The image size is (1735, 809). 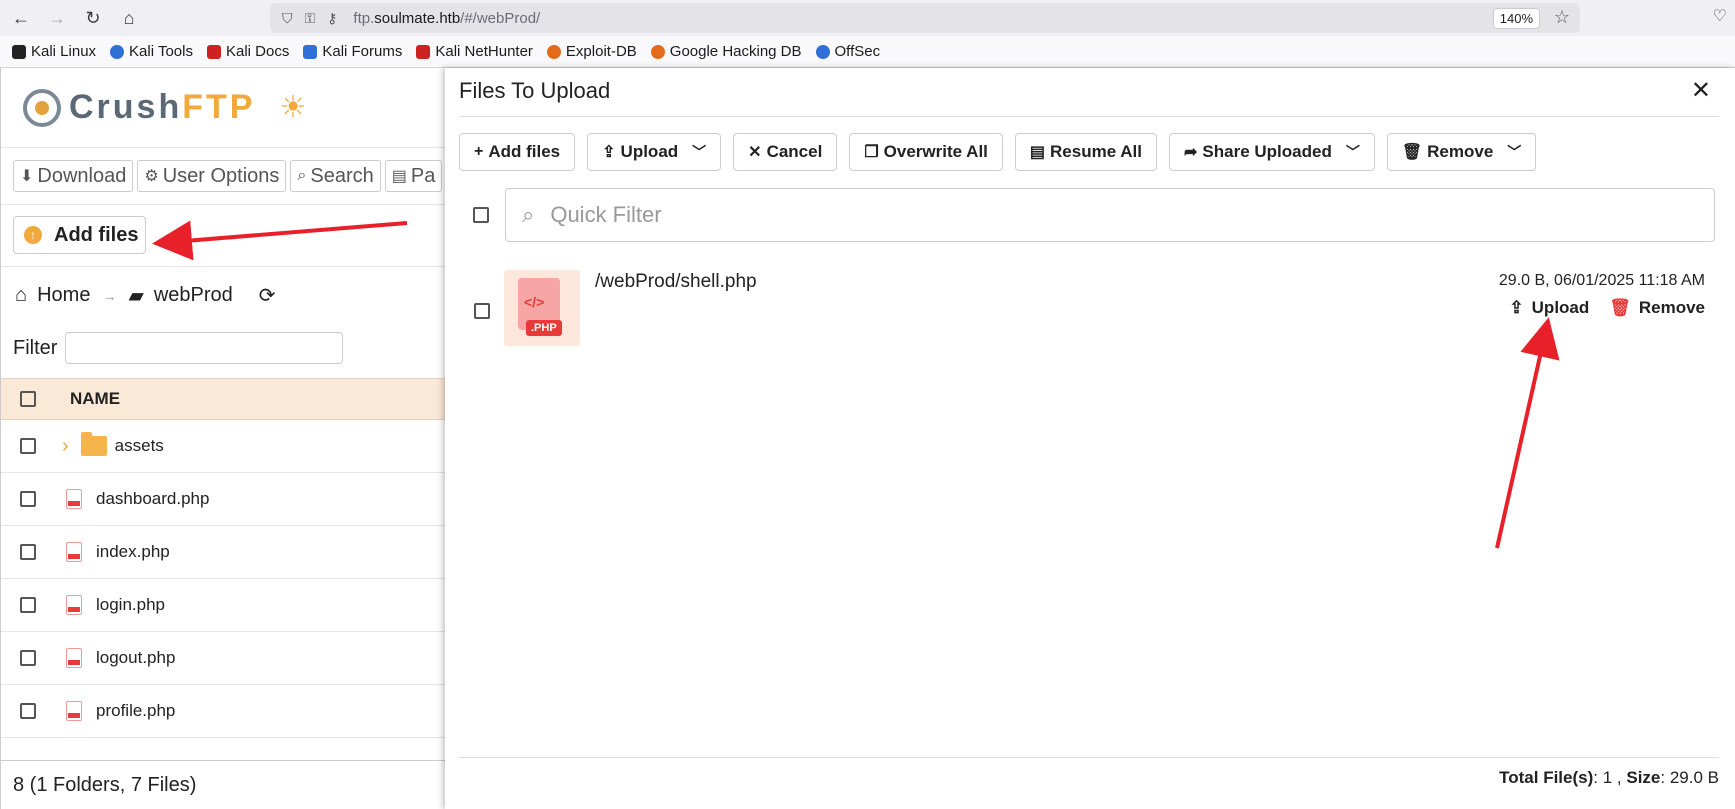 What do you see at coordinates (1085, 152) in the screenshot?
I see `resume-all-button: ▤ Resume All` at bounding box center [1085, 152].